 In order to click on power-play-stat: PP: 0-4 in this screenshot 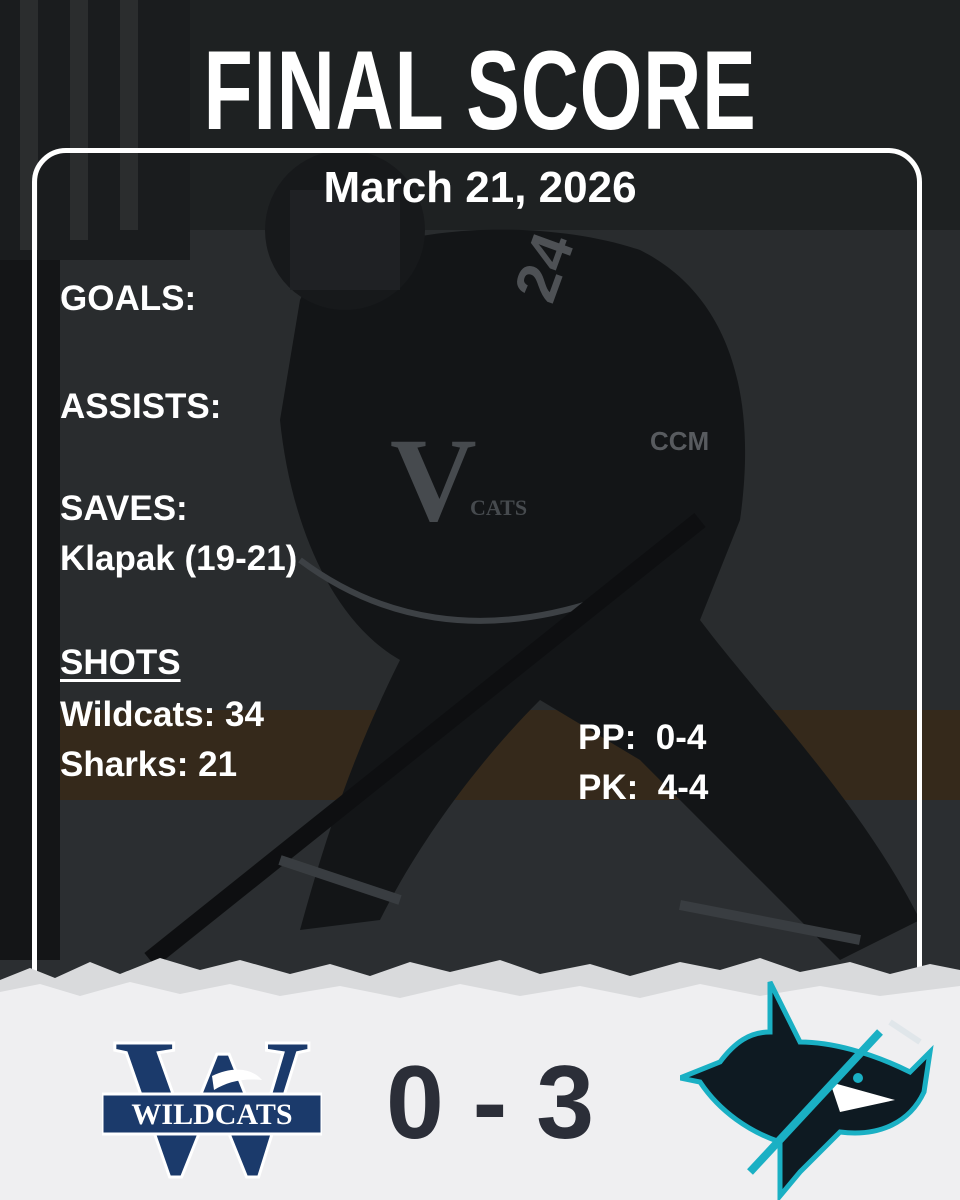, I will do `click(642, 737)`.